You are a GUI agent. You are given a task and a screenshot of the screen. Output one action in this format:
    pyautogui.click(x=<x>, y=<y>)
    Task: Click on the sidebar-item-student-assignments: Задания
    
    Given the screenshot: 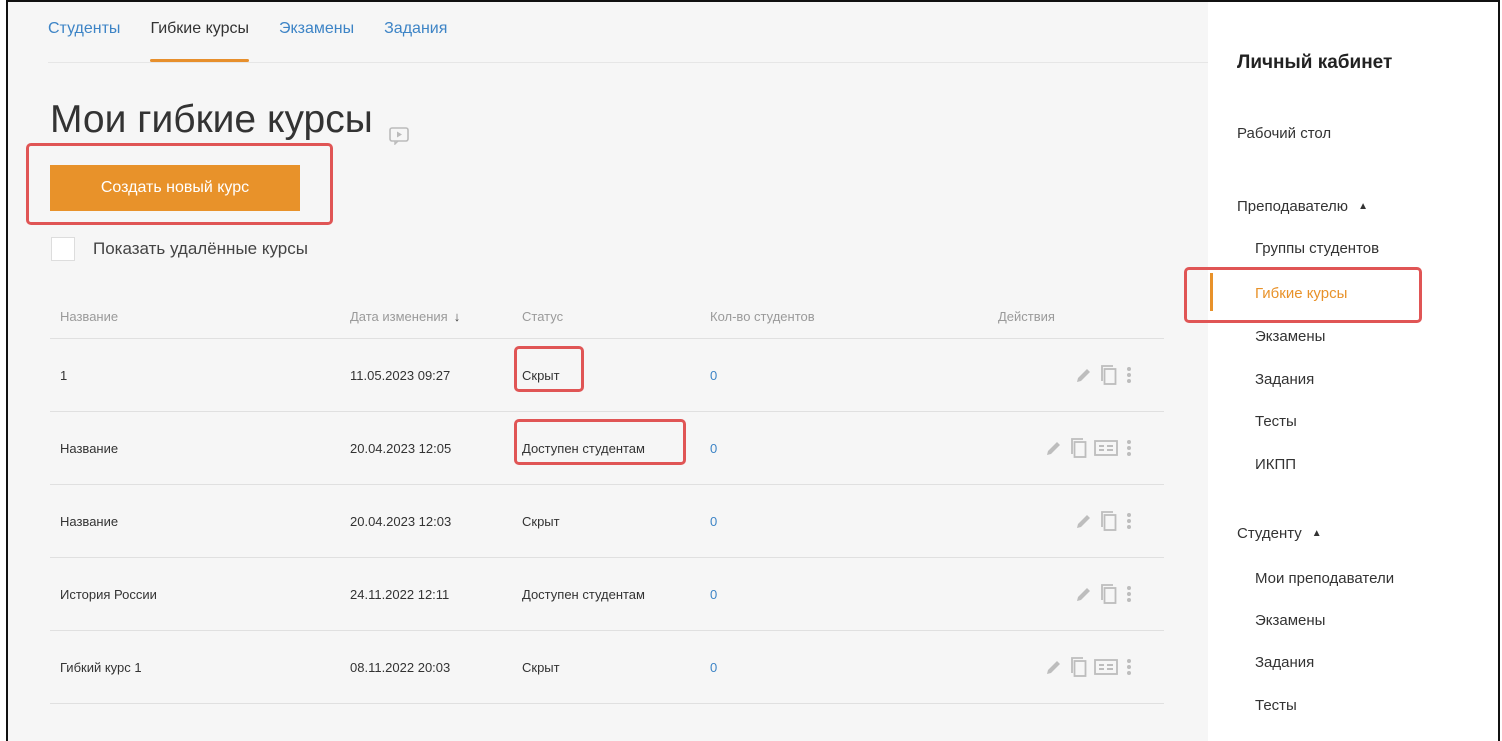 What is the action you would take?
    pyautogui.click(x=1284, y=662)
    